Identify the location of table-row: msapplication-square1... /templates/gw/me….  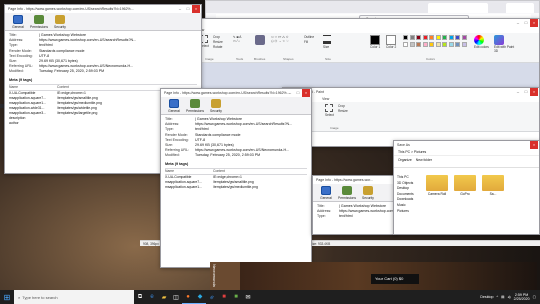
(236, 187).